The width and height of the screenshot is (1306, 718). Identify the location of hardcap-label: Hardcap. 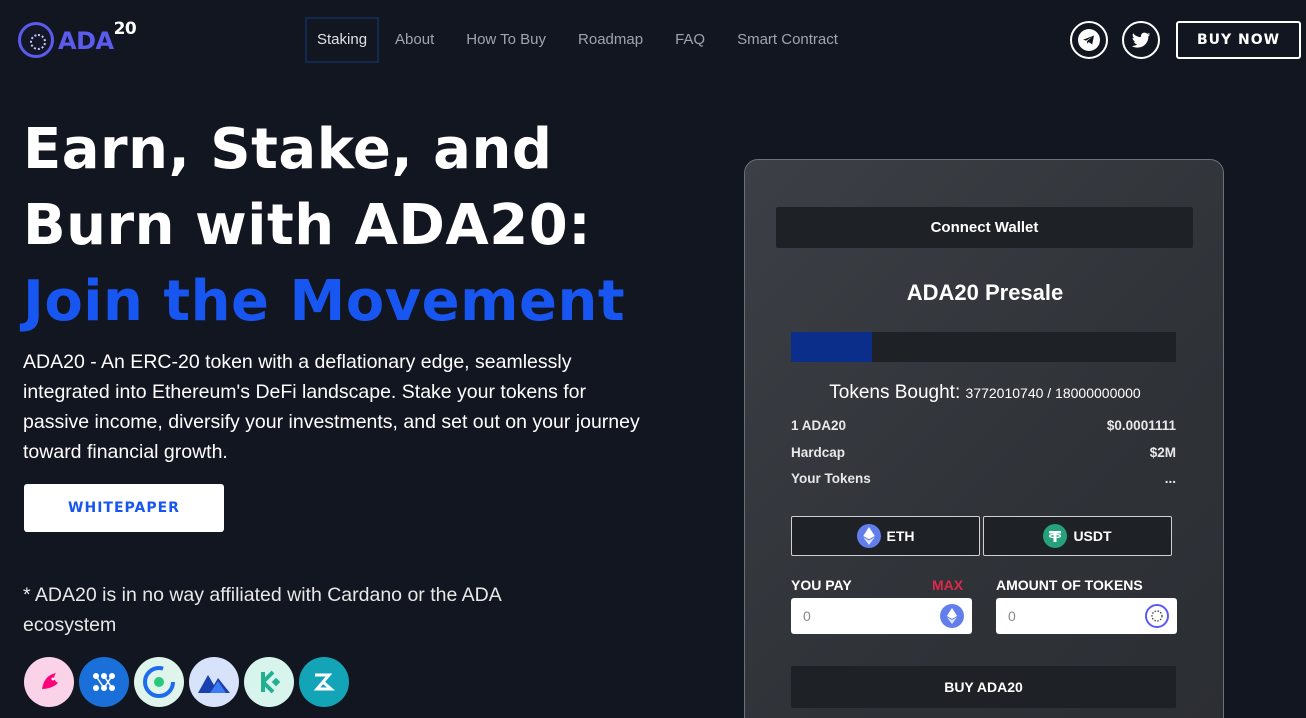
(818, 452).